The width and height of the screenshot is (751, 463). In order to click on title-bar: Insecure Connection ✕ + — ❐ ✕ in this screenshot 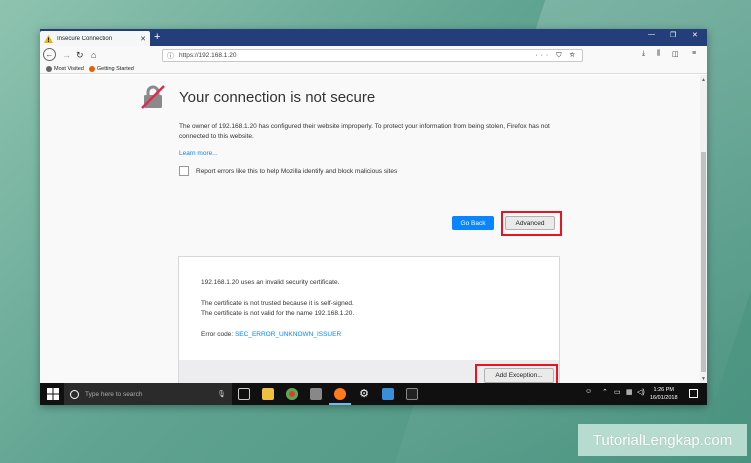, I will do `click(373, 37)`.